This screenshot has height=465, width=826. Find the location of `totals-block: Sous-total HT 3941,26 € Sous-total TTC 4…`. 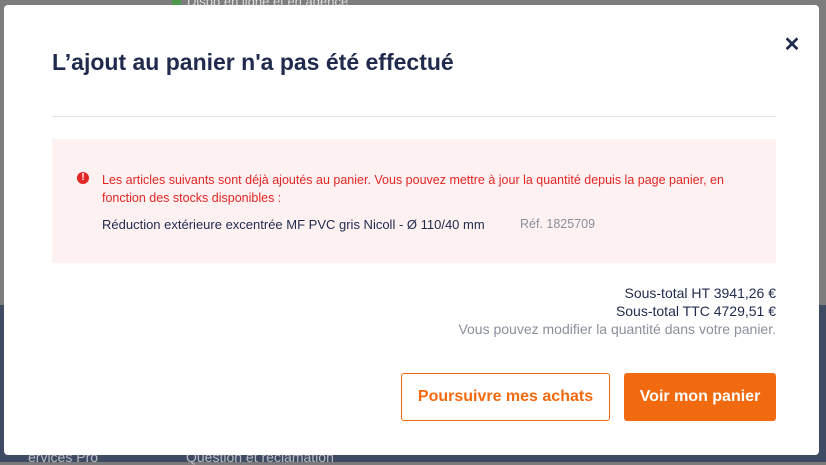

totals-block: Sous-total HT 3941,26 € Sous-total TTC 4… is located at coordinates (617, 311).